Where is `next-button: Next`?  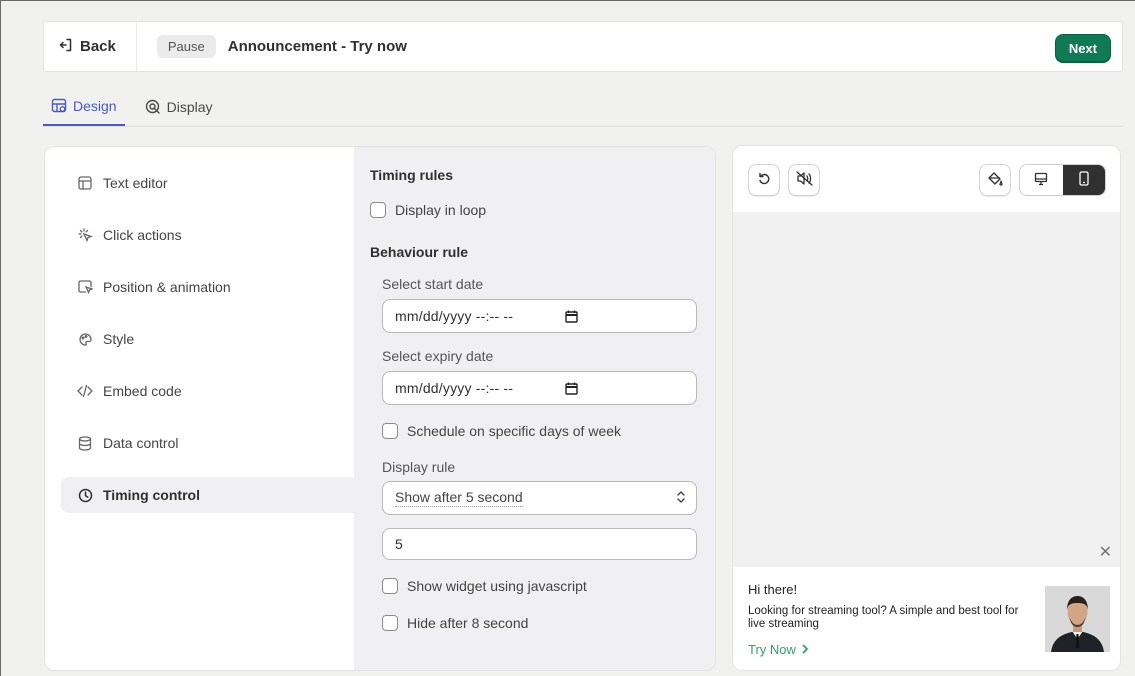
next-button: Next is located at coordinates (1082, 48).